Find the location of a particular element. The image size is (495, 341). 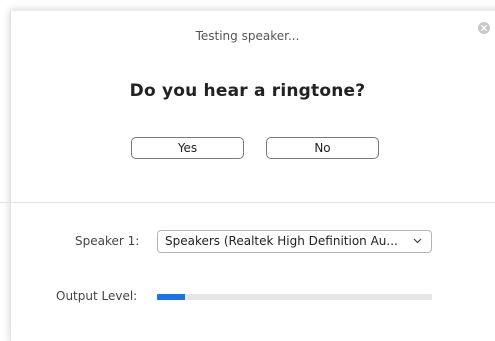

chevron-down-icon is located at coordinates (417, 241).